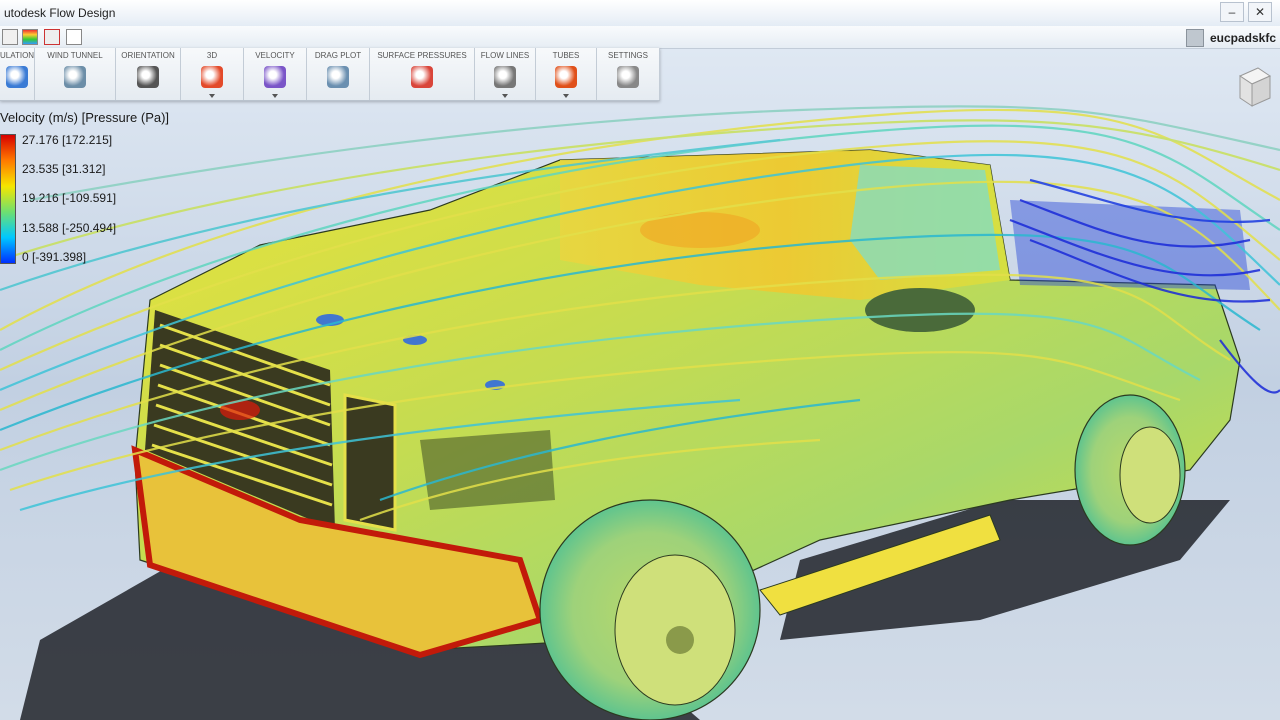 Image resolution: width=1280 pixels, height=720 pixels. What do you see at coordinates (1232, 12) in the screenshot?
I see `minimize-button: –` at bounding box center [1232, 12].